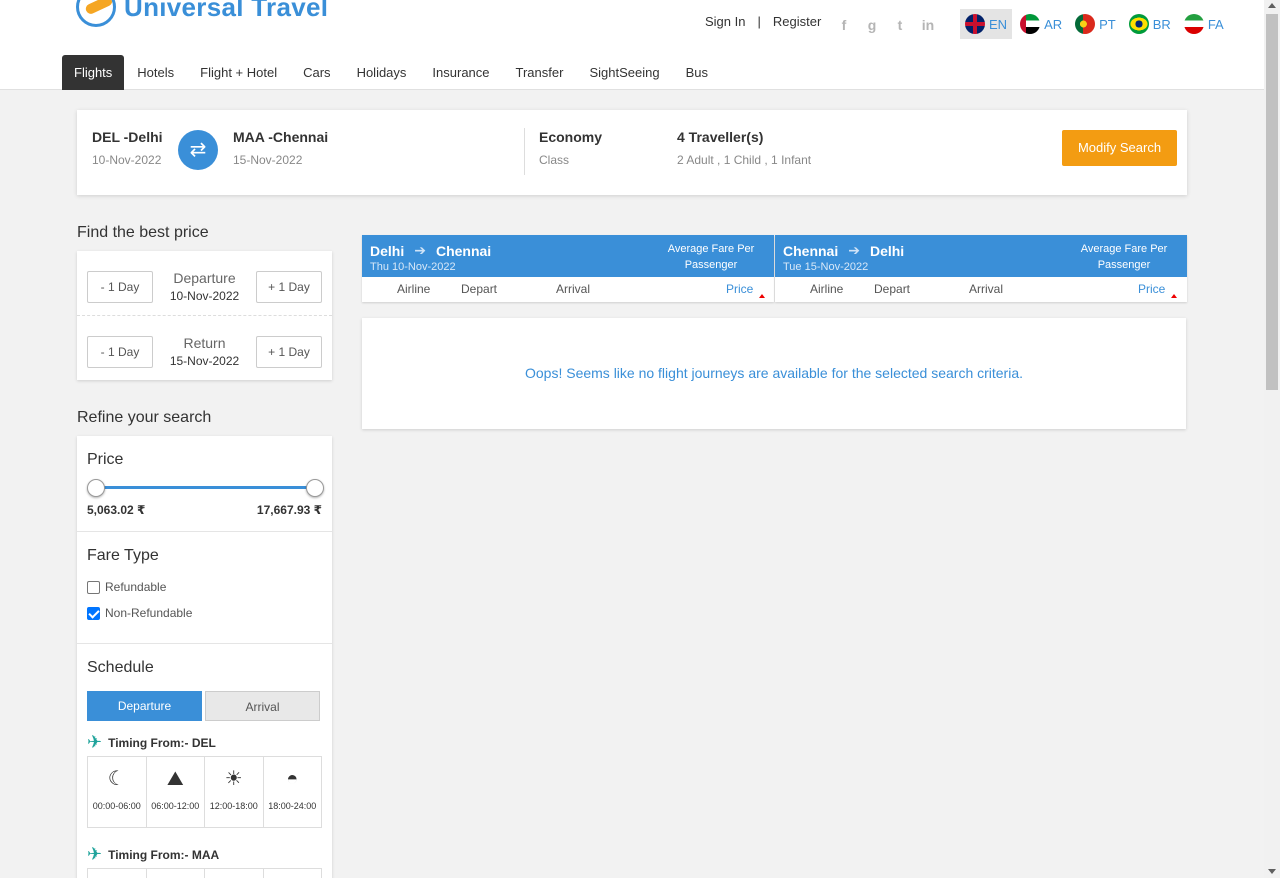 The image size is (1280, 878). What do you see at coordinates (1272, 871) in the screenshot?
I see `scroll-down-icon` at bounding box center [1272, 871].